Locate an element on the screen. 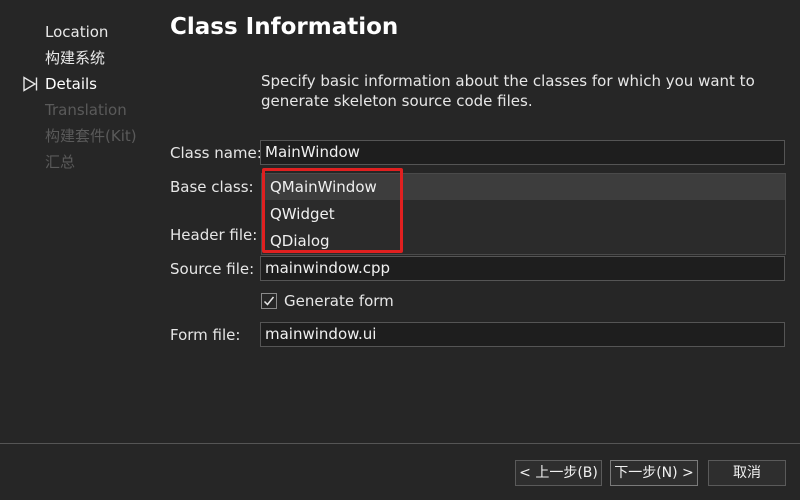  step-location: Location is located at coordinates (77, 32).